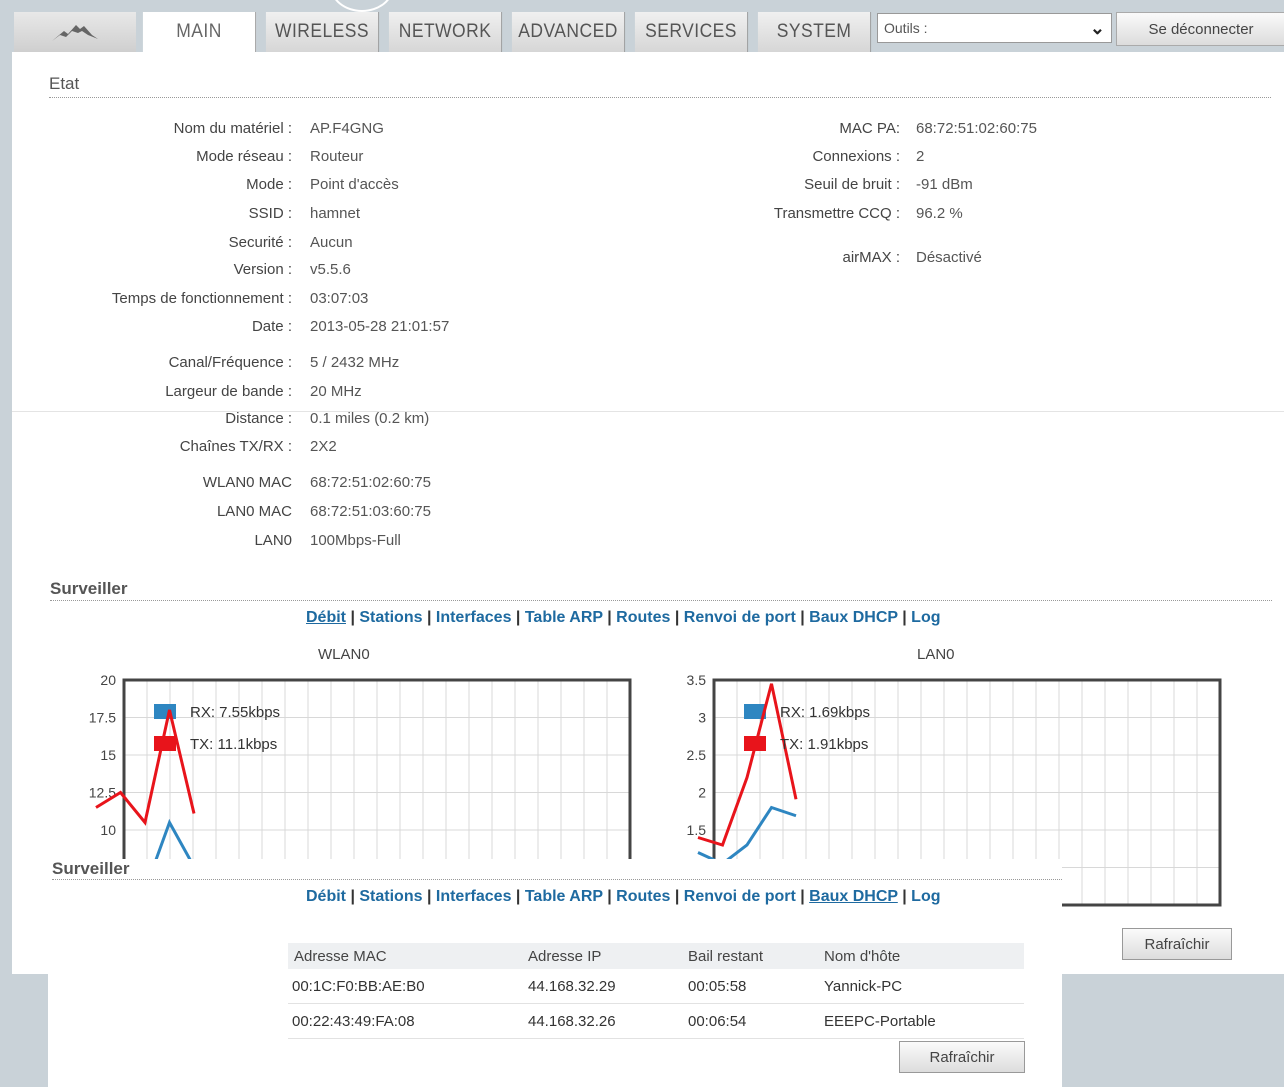  I want to click on cell-mac: 00:22:43:49:FA:08, so click(408, 1021).